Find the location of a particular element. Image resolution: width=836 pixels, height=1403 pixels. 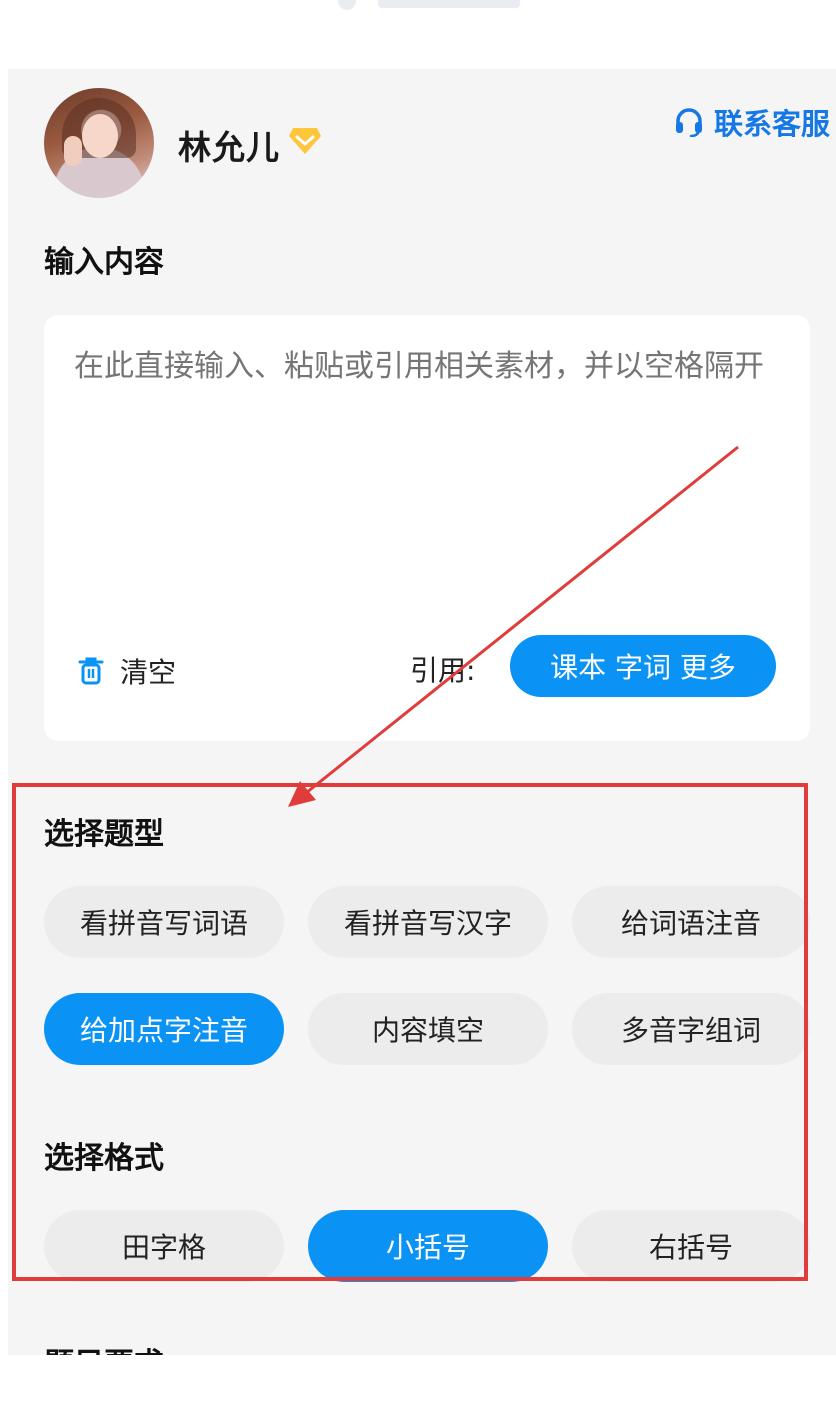

avatar is located at coordinates (99, 143).